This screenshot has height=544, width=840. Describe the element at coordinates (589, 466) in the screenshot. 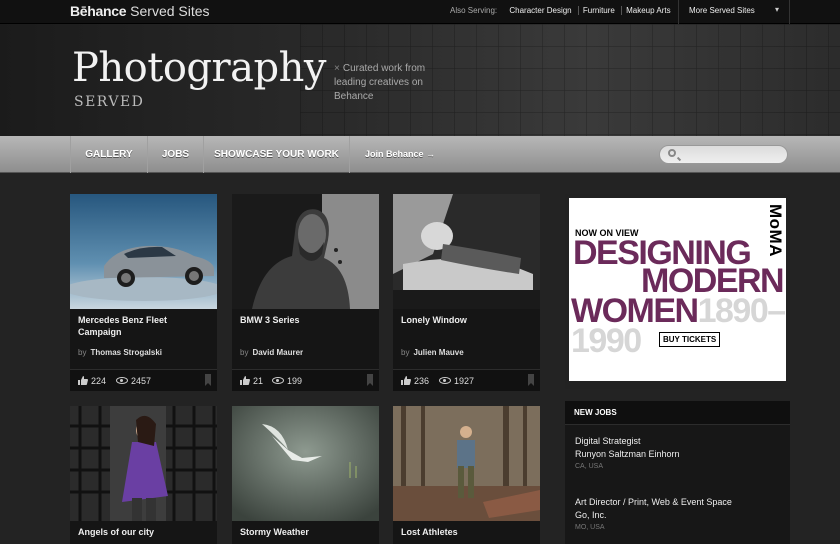

I see `job-location: CA, USA` at that location.